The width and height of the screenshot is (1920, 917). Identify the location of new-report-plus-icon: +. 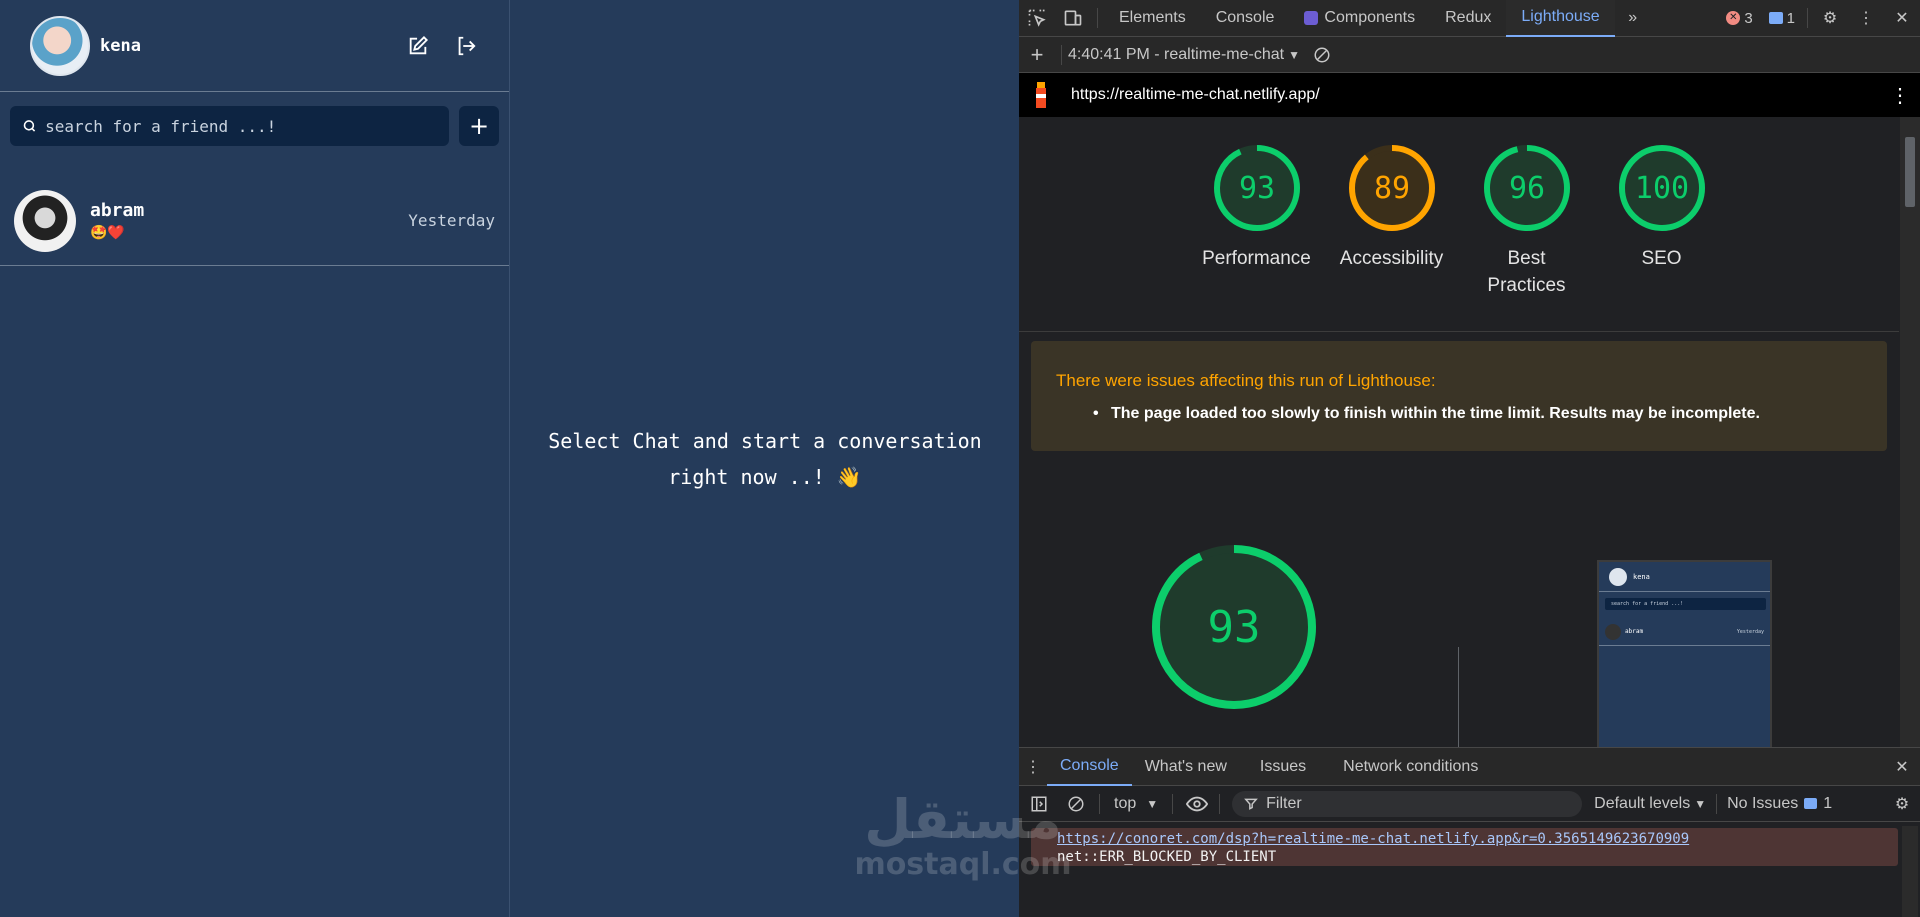
(1037, 54).